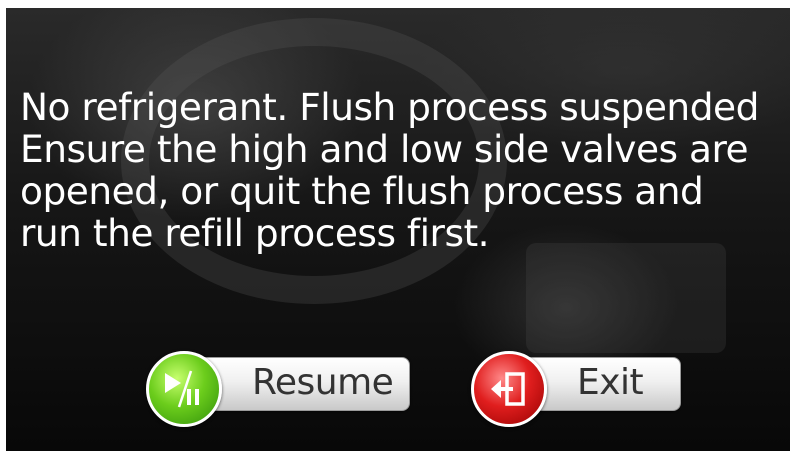  Describe the element at coordinates (362, 191) in the screenshot. I see `message-line-3: opened, or quit the flush process and` at that location.